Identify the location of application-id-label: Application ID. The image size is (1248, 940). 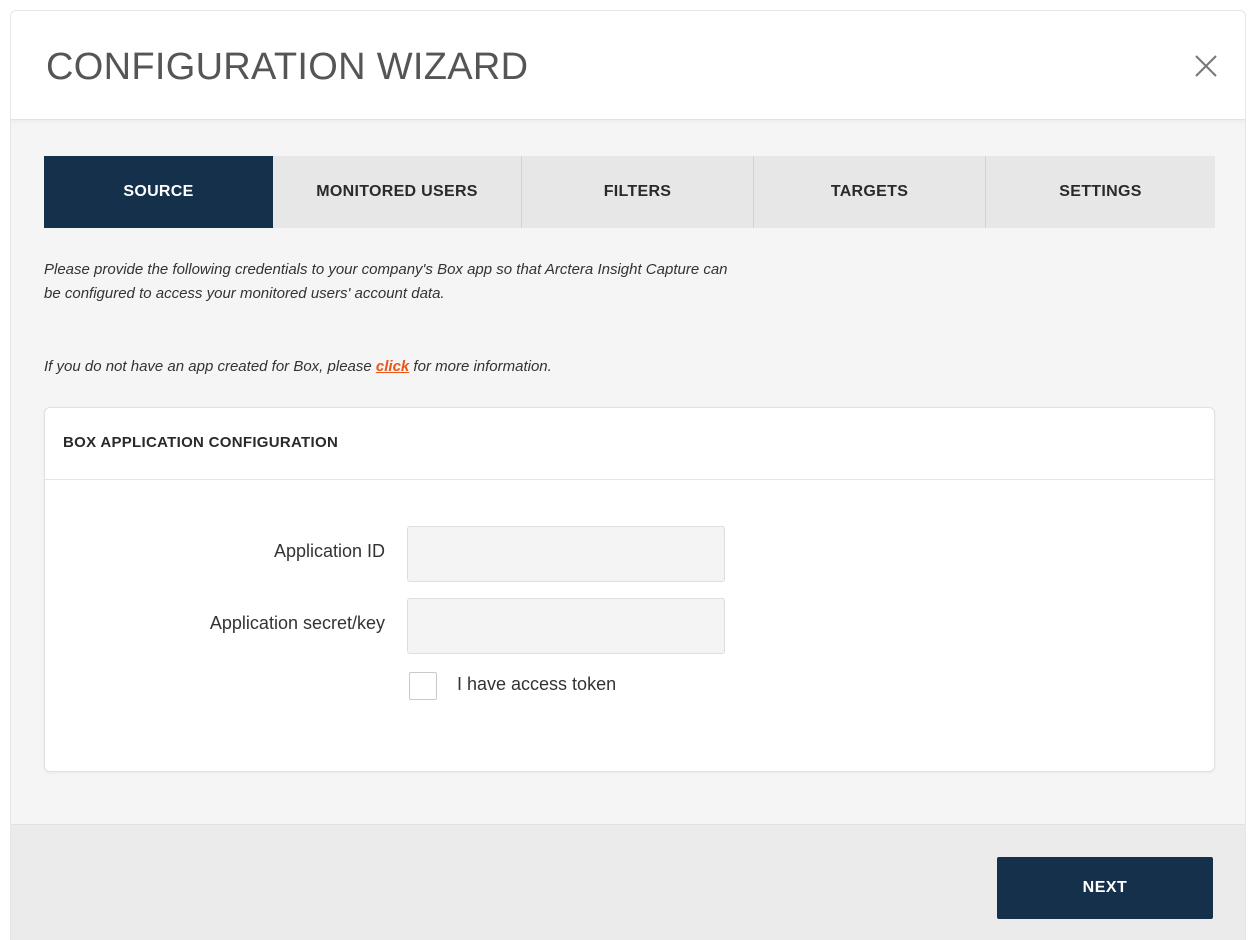
(329, 551).